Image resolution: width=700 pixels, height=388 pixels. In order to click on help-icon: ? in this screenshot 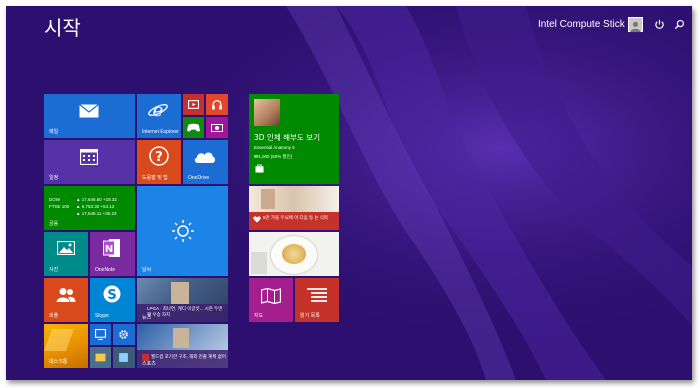, I will do `click(159, 156)`.